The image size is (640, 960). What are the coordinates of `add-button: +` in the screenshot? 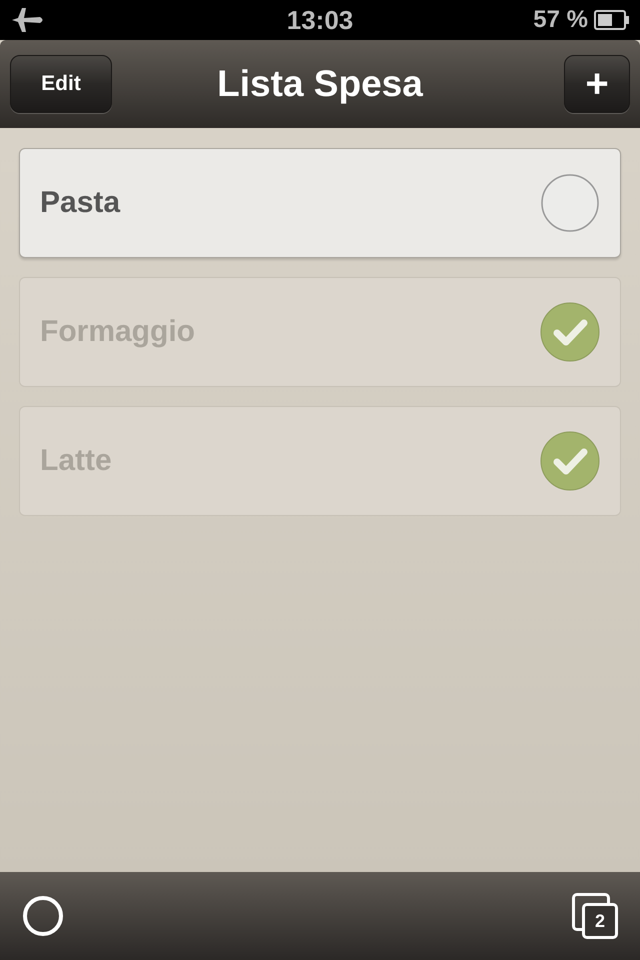 It's located at (597, 84).